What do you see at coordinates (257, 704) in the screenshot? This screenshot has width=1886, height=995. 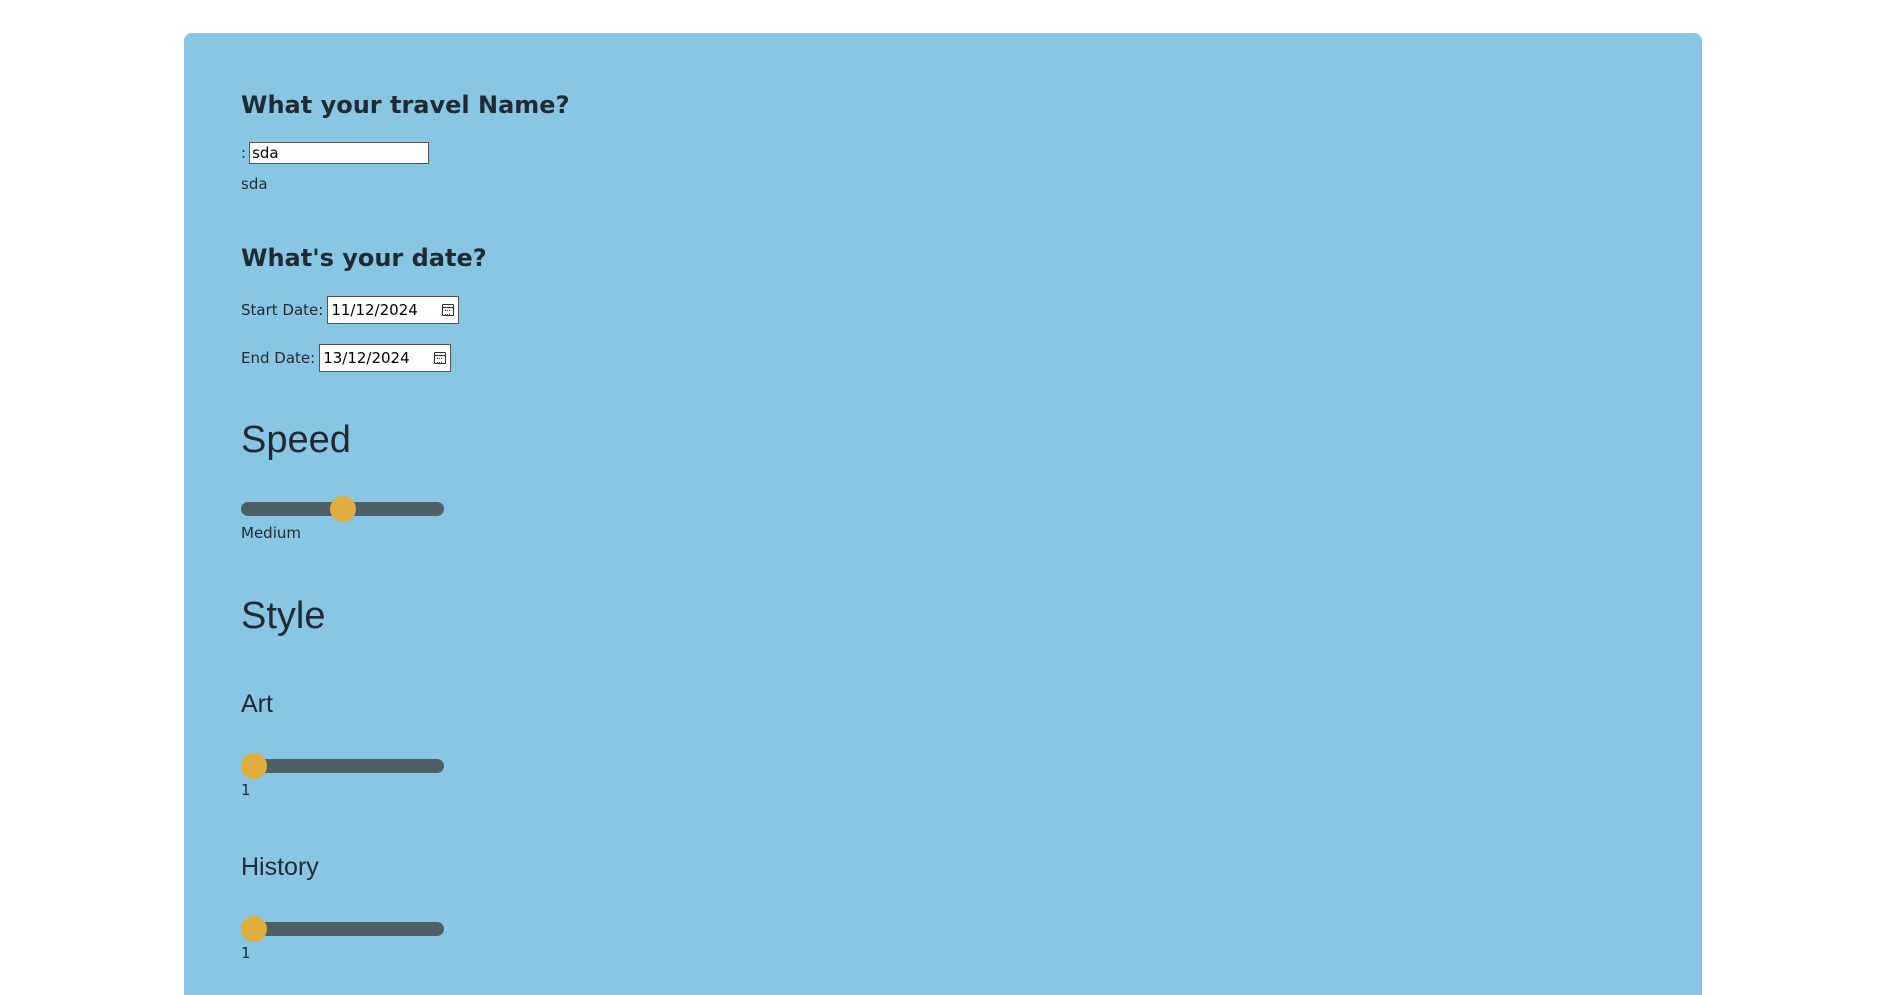 I see `art-label: Art` at bounding box center [257, 704].